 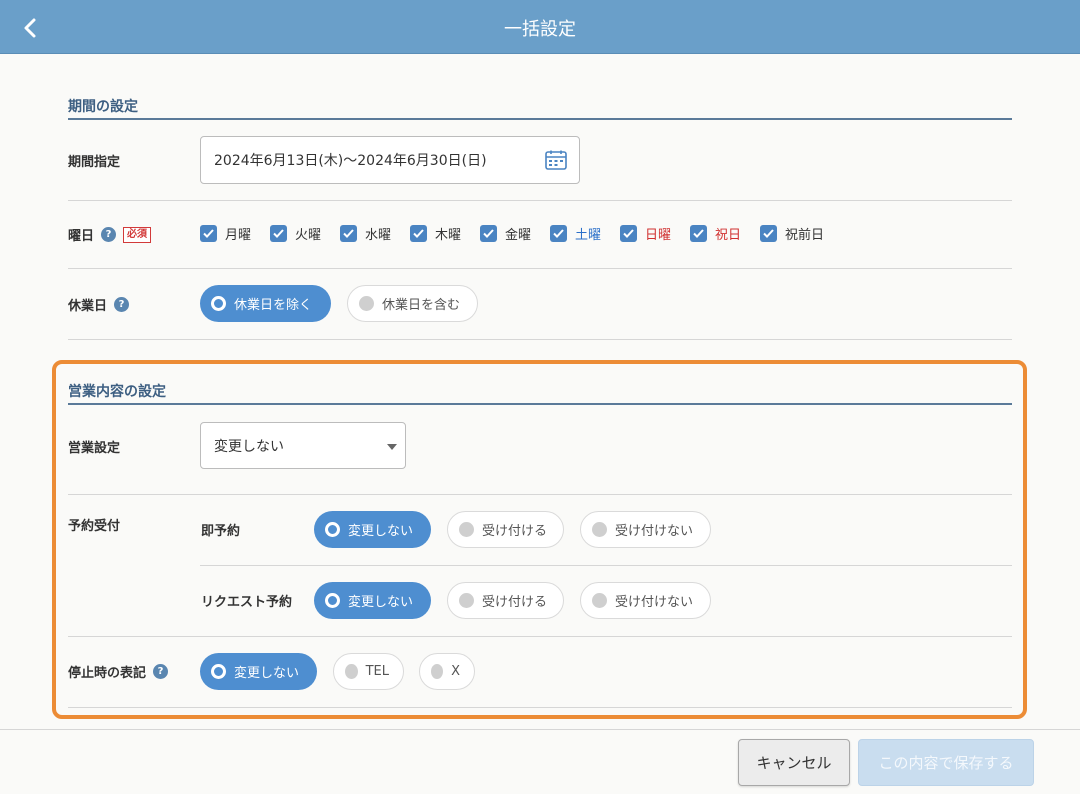 I want to click on radio-option: 休業日を除く, so click(x=265, y=303).